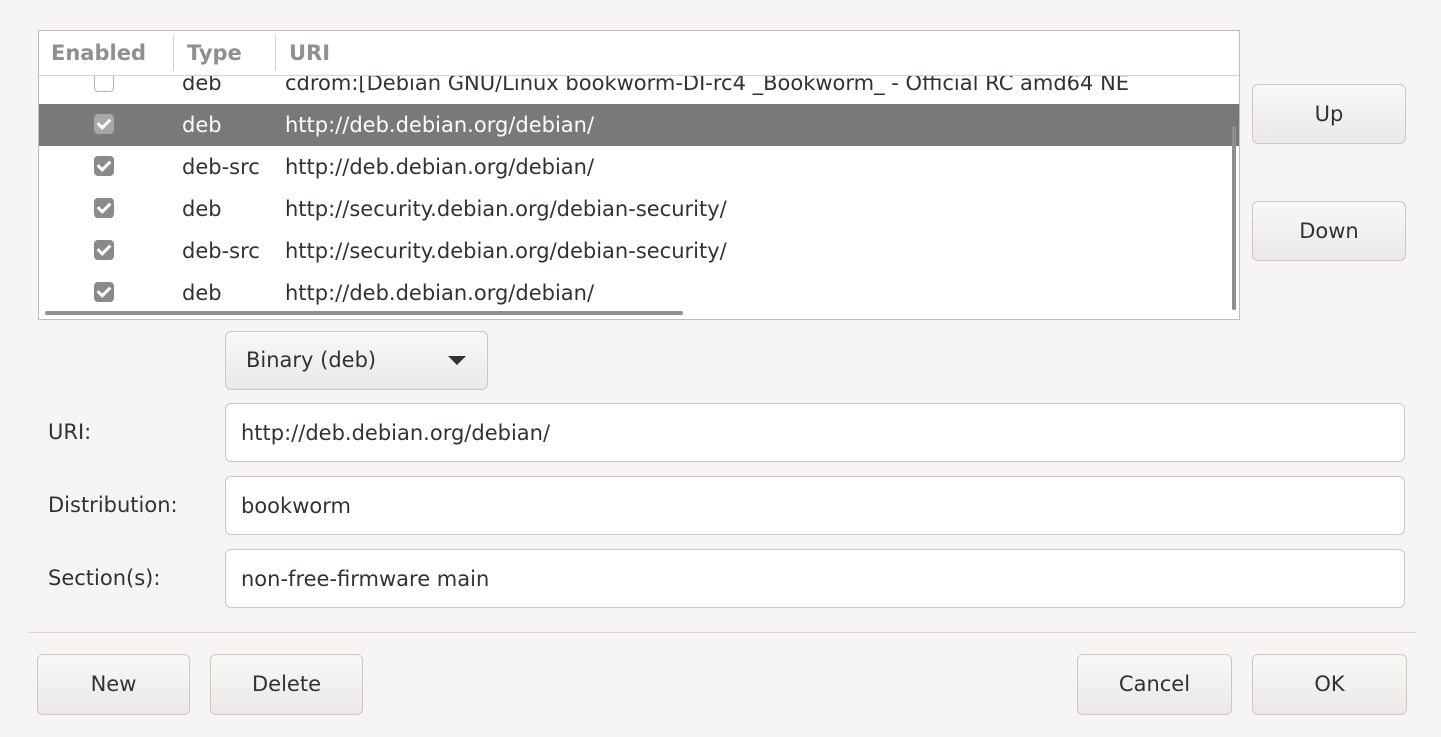 The height and width of the screenshot is (737, 1441). I want to click on type-dropdown: Binary (deb), so click(356, 360).